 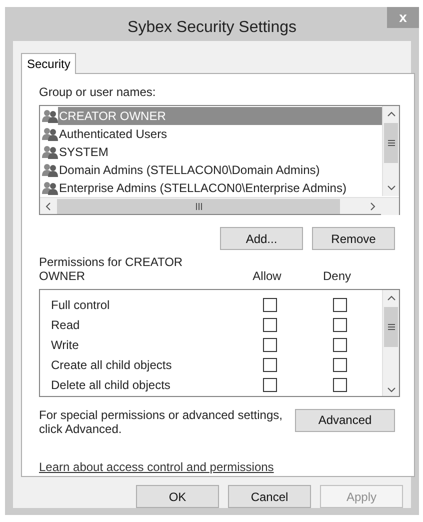 What do you see at coordinates (269, 496) in the screenshot?
I see `cancel-button: Cancel` at bounding box center [269, 496].